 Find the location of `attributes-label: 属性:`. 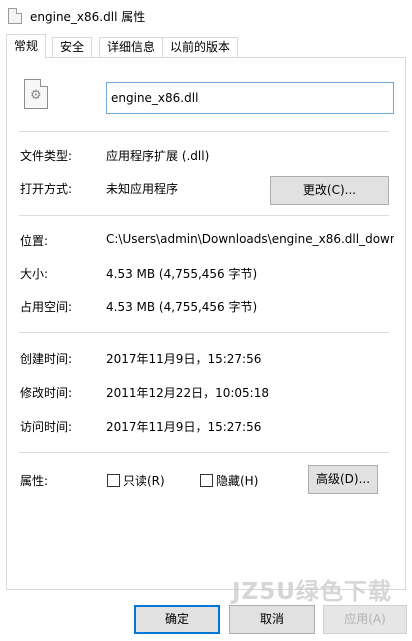

attributes-label: 属性: is located at coordinates (34, 481).